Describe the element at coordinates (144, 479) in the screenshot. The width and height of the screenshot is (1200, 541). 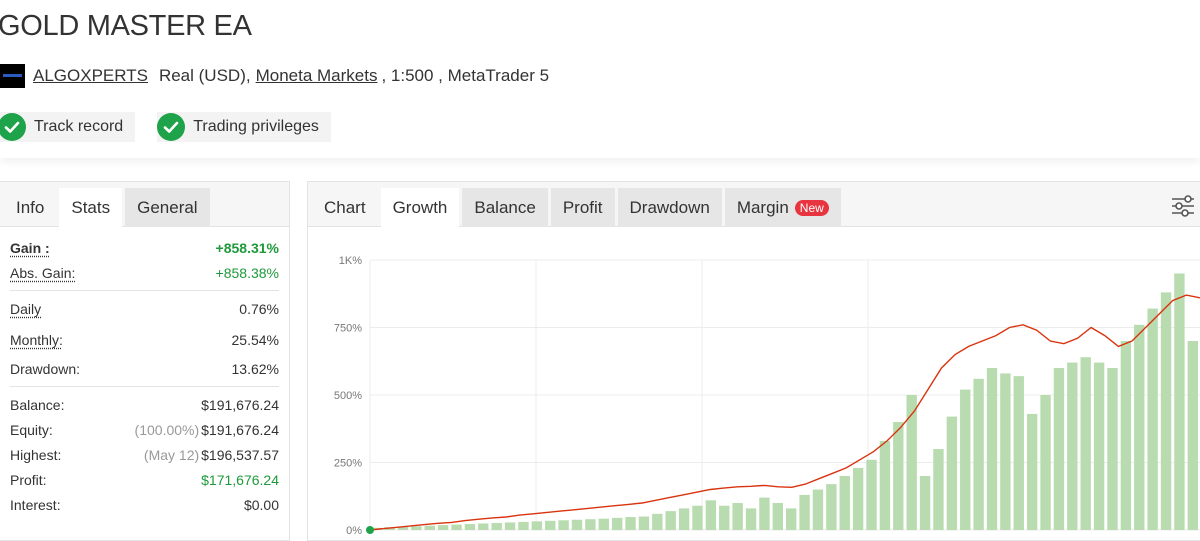
I see `stat-profit: Profit: $171,676.24` at that location.